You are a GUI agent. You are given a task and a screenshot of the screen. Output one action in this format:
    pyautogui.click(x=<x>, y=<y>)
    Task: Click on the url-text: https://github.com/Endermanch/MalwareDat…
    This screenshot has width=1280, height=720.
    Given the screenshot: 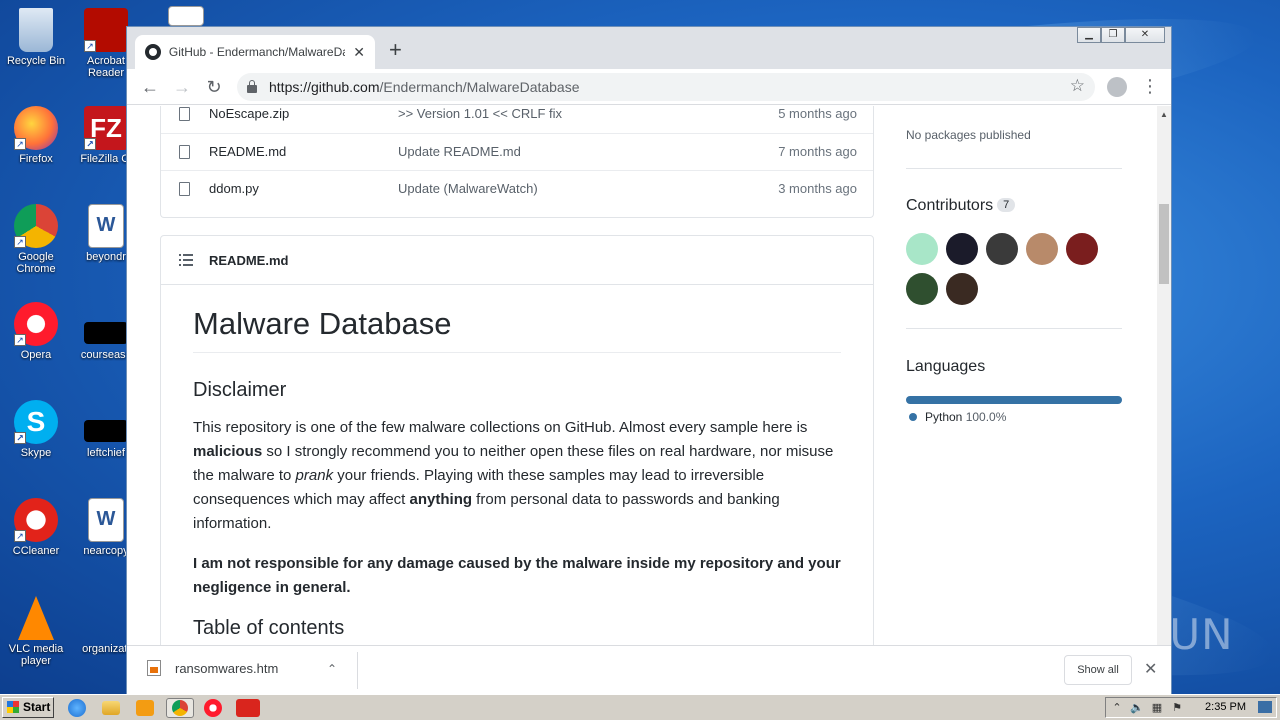 What is the action you would take?
    pyautogui.click(x=424, y=87)
    